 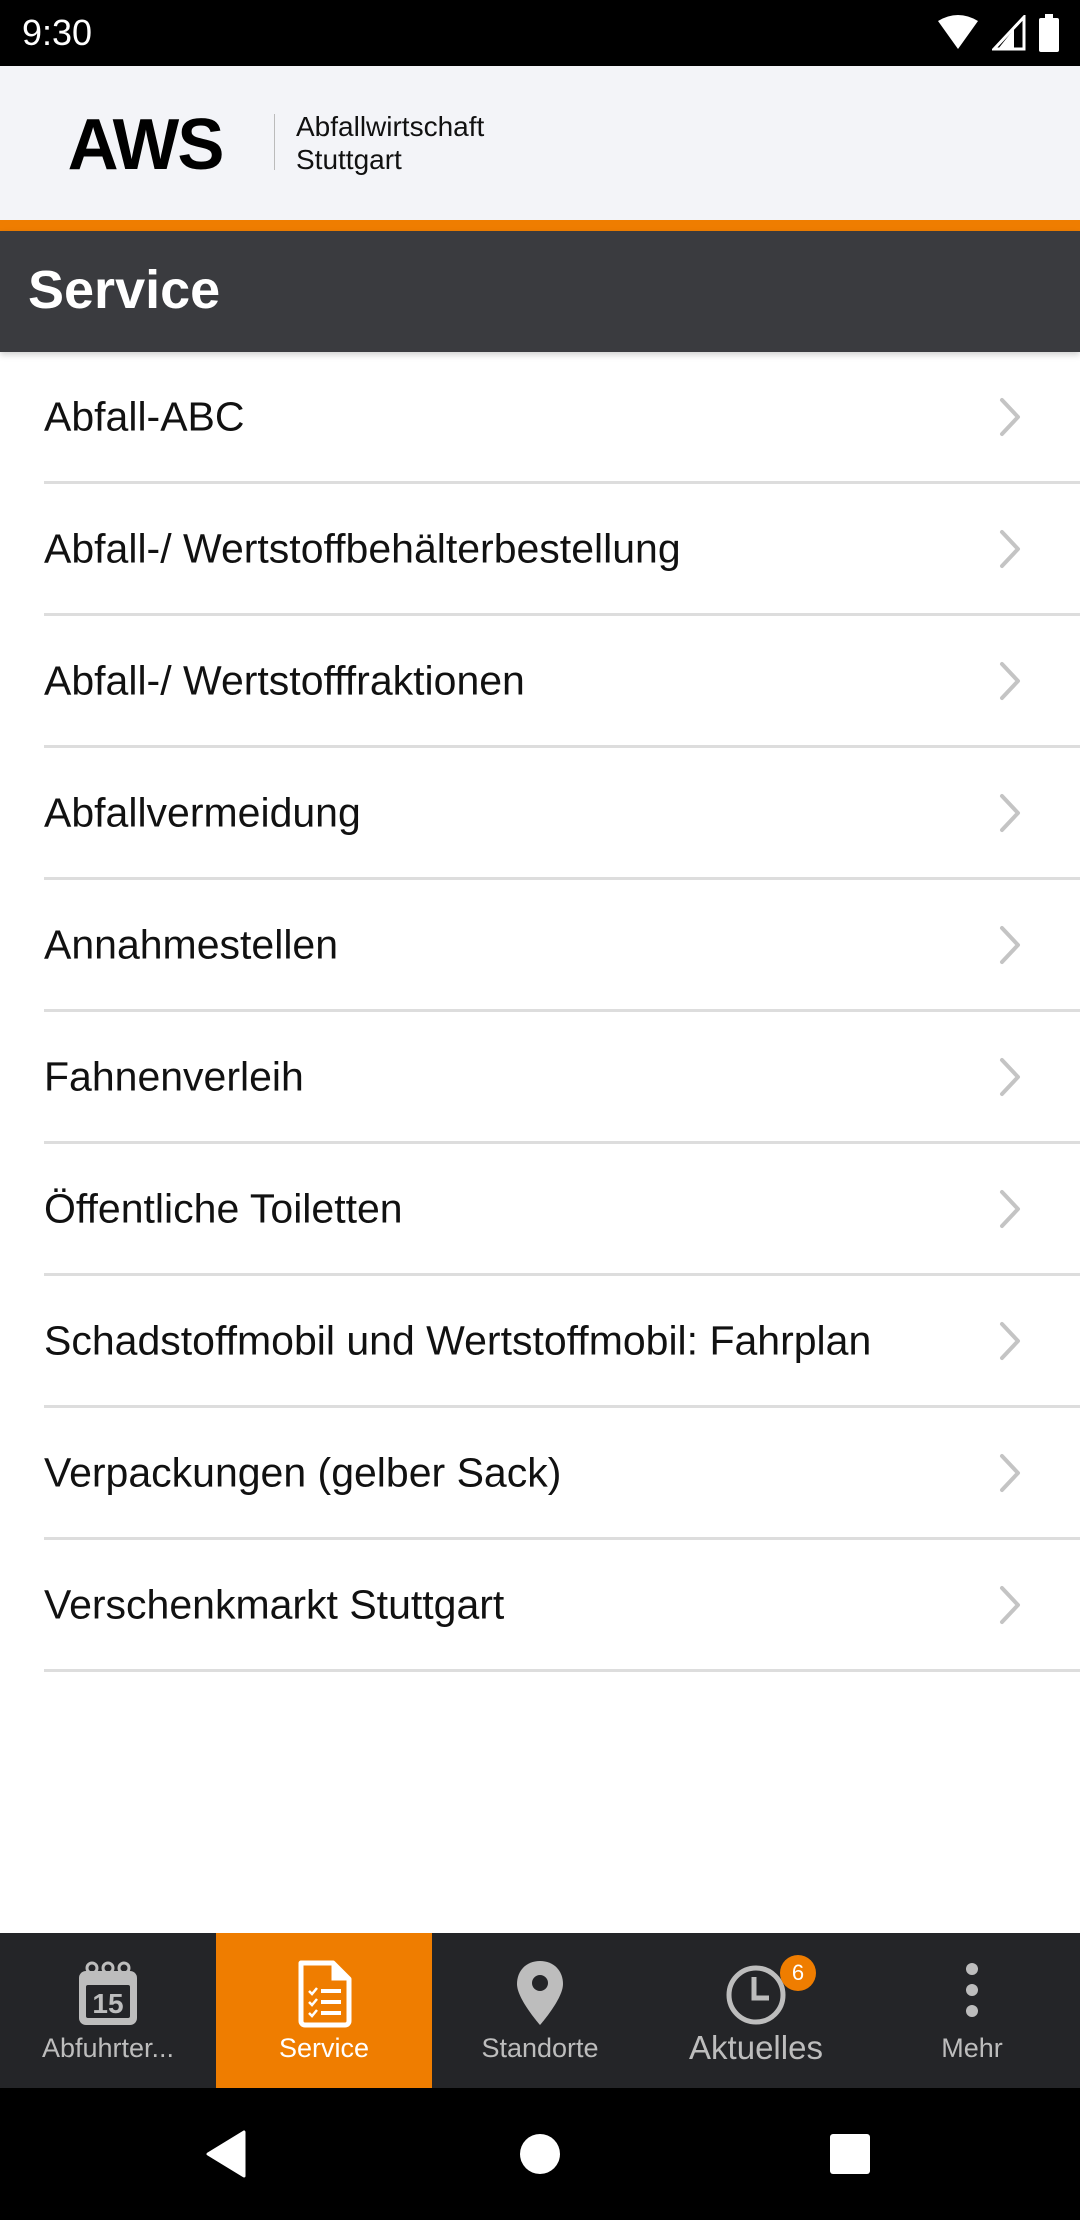 I want to click on brand-subtitle: Abfallwirtschaft Stuttgart, so click(x=390, y=143).